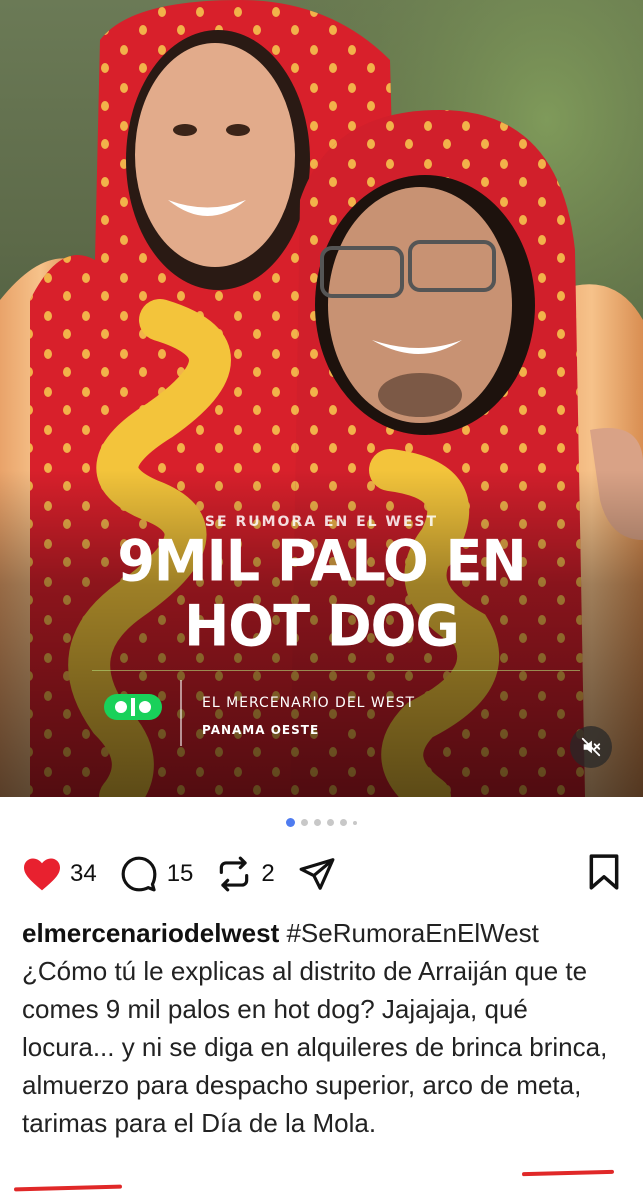  I want to click on comment-button: 15, so click(156, 874).